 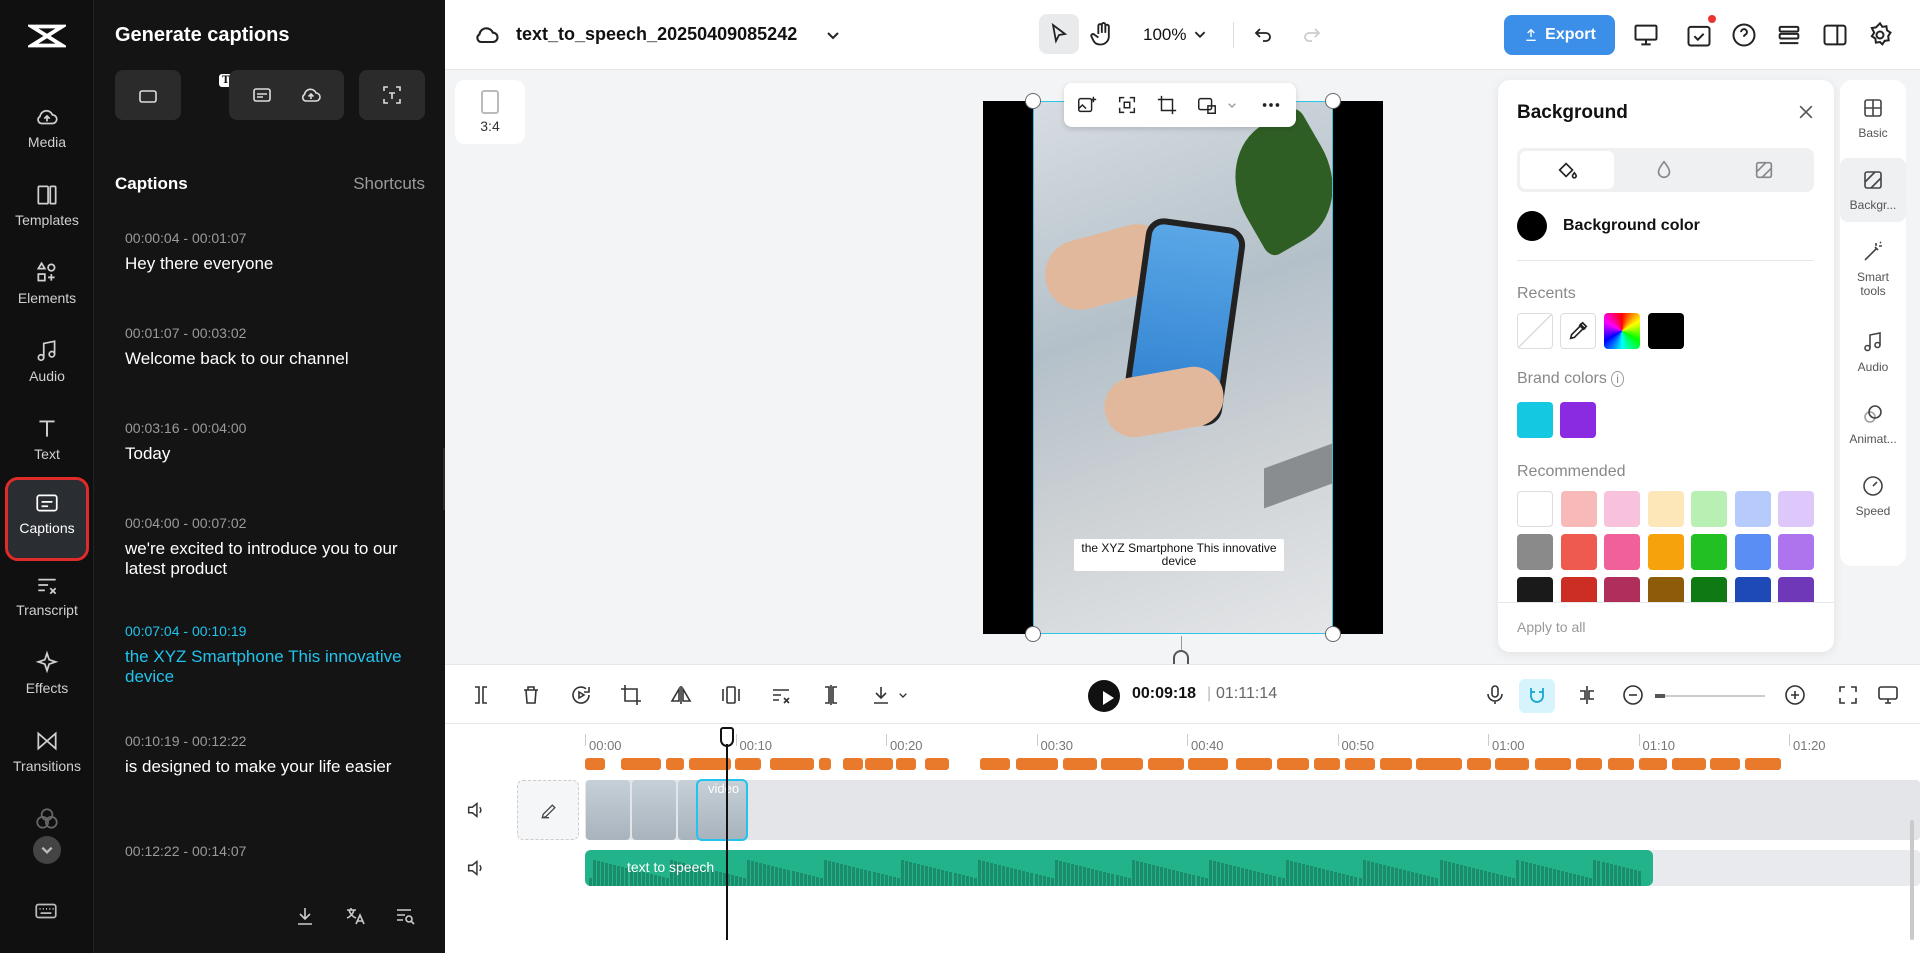 What do you see at coordinates (656, 34) in the screenshot?
I see `project-name: text_to_speech_20250409085242` at bounding box center [656, 34].